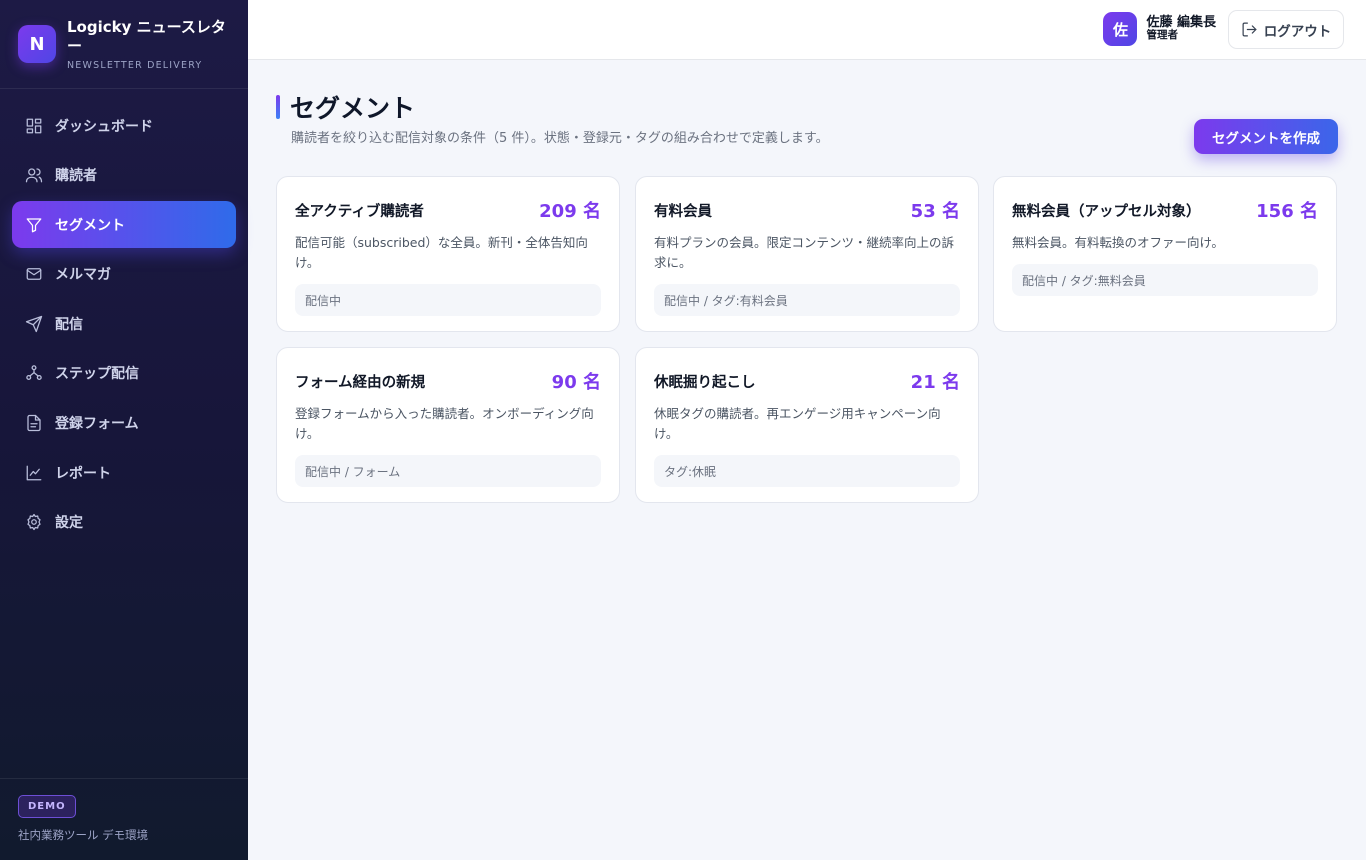 The image size is (1366, 860). I want to click on sidebar-footer: DEMO 社内業務ツール デモ環境, so click(124, 819).